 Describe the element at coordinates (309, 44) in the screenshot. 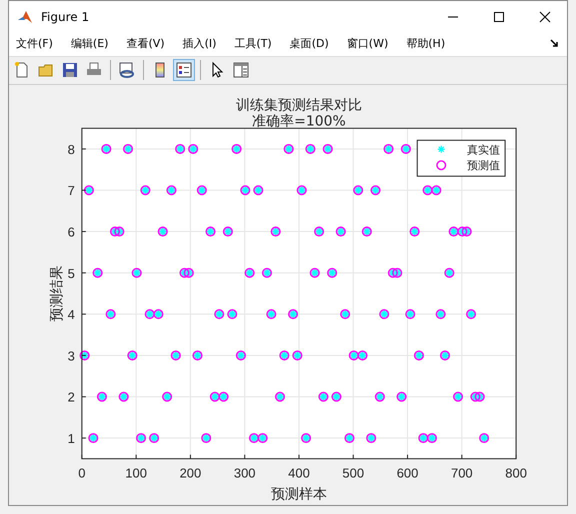

I see `menu-item: 桌面(D)` at that location.